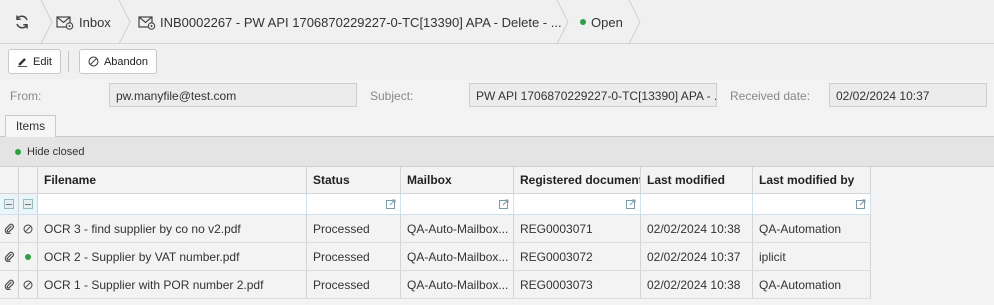 The image size is (994, 305). I want to click on last-modified-by-filter-input, so click(812, 204).